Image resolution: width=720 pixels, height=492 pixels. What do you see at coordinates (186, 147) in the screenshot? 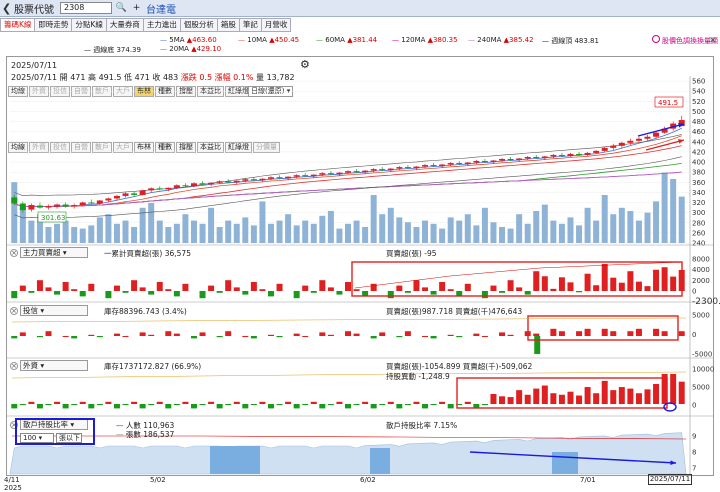
I see `indicator-tab2-8: 撐壓` at bounding box center [186, 147].